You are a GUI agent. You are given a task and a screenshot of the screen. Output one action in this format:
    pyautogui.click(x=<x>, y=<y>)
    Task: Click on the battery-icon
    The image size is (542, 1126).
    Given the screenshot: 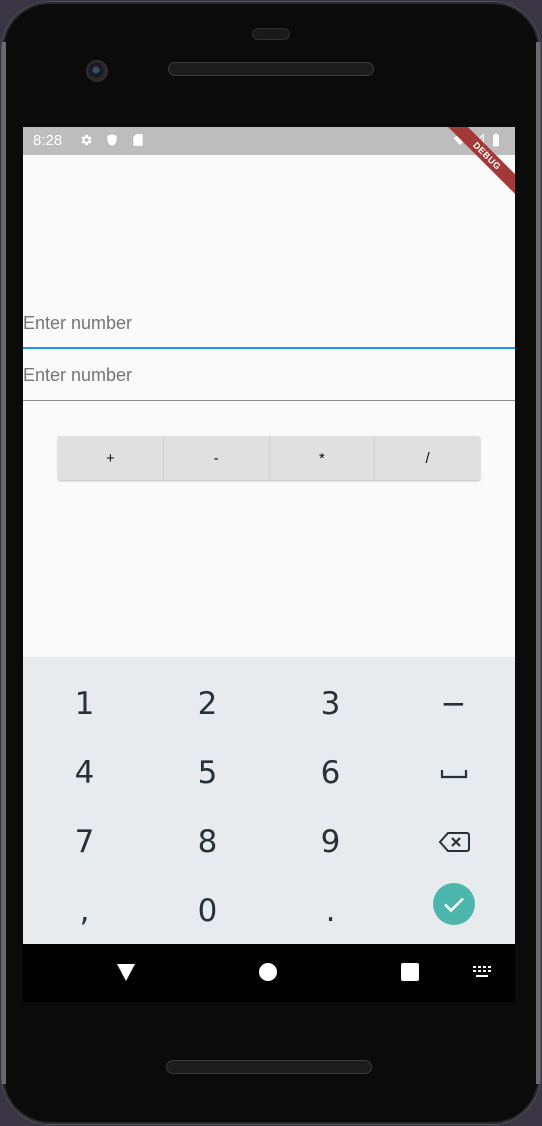 What is the action you would take?
    pyautogui.click(x=496, y=140)
    